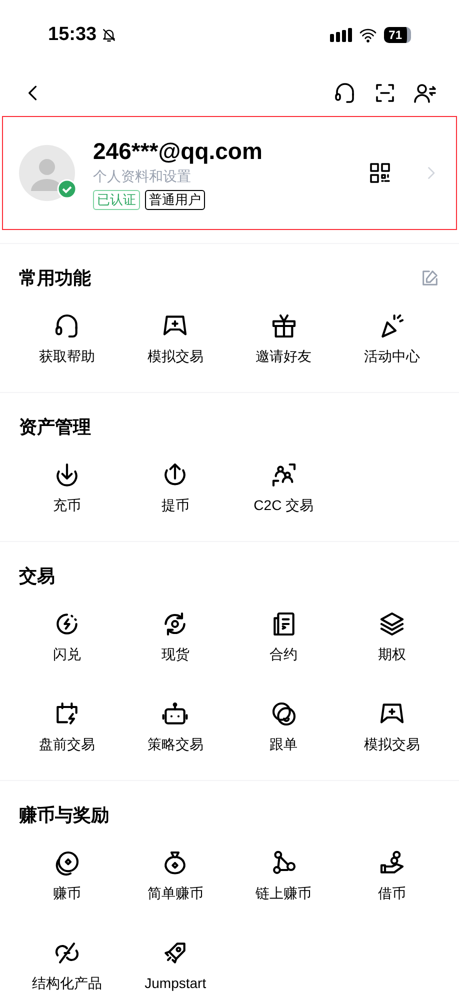 This screenshot has height=1000, width=459. Describe the element at coordinates (284, 637) in the screenshot. I see `shortcut-item: 合约` at that location.